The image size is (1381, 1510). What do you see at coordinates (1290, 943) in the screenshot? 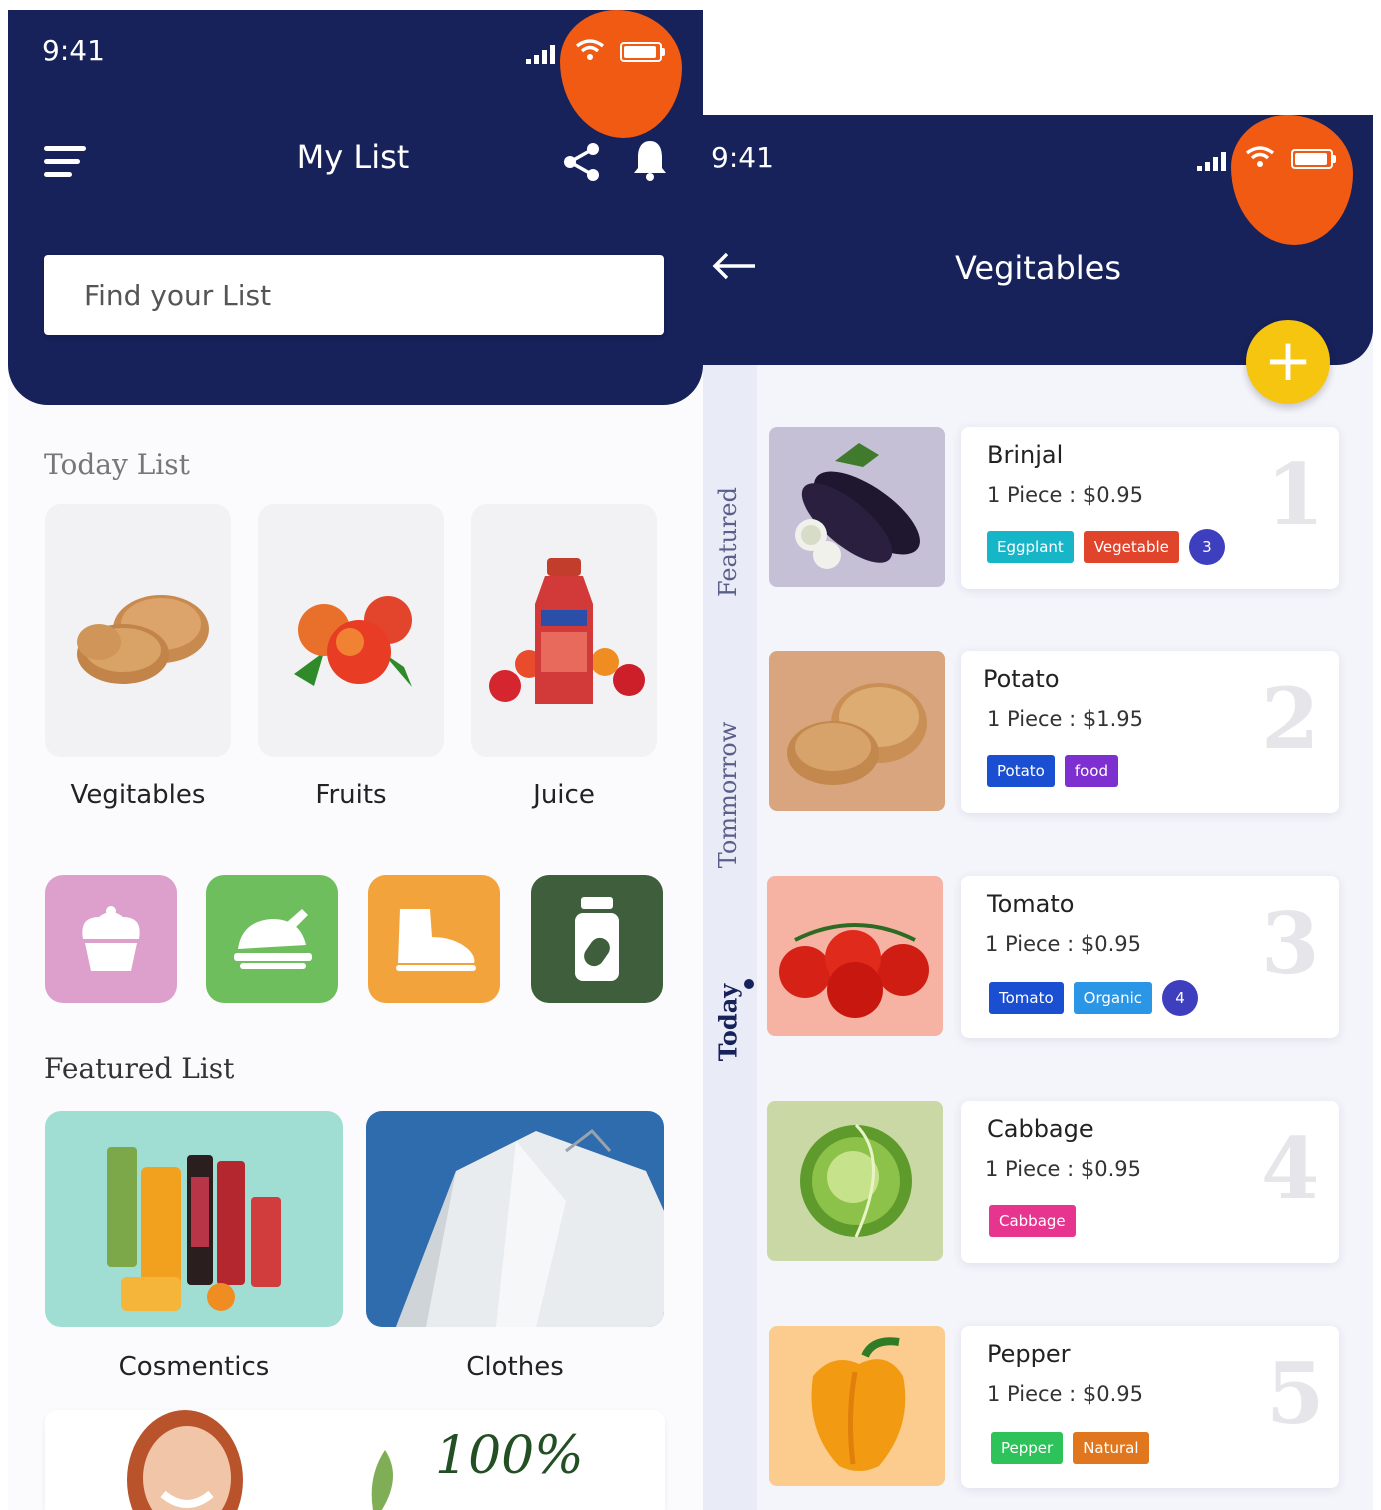
I see `rank-number: 3` at bounding box center [1290, 943].